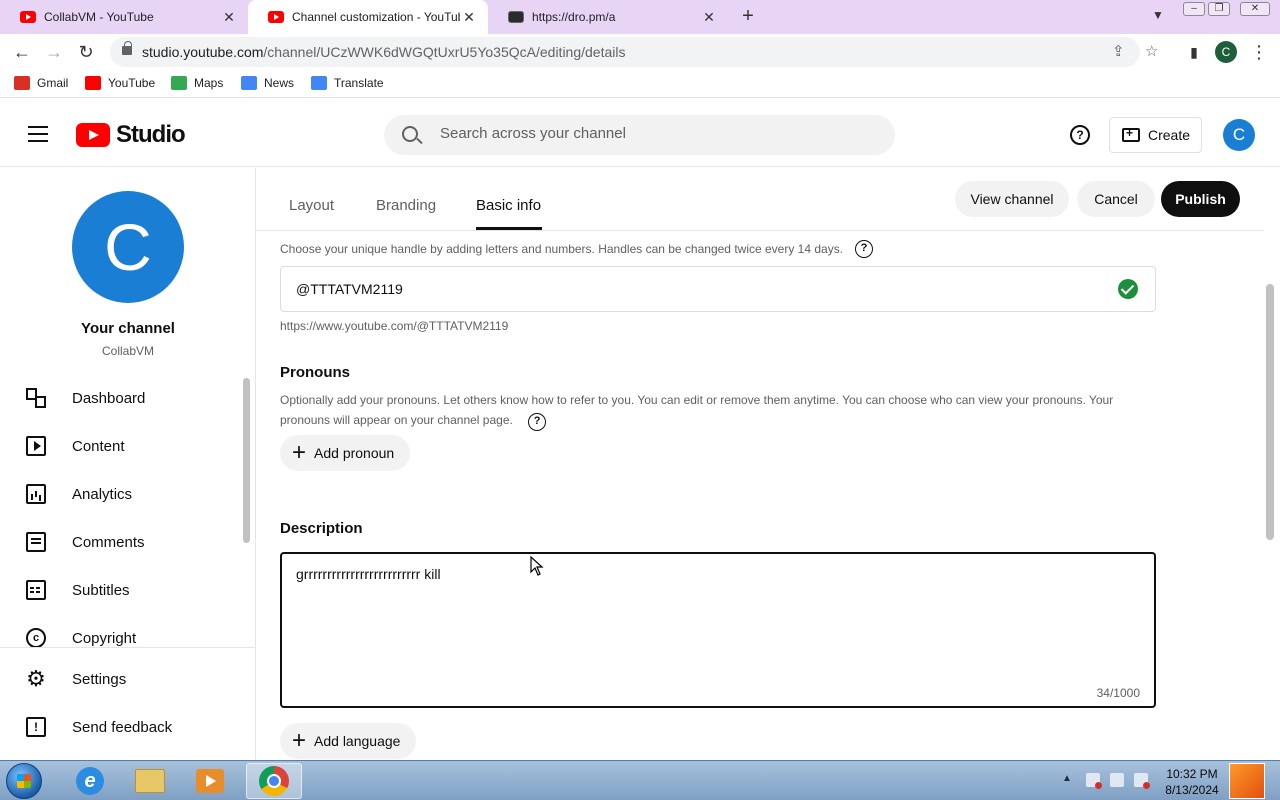  What do you see at coordinates (120, 590) in the screenshot?
I see `sidebar-item-subtitles: Subtitles` at bounding box center [120, 590].